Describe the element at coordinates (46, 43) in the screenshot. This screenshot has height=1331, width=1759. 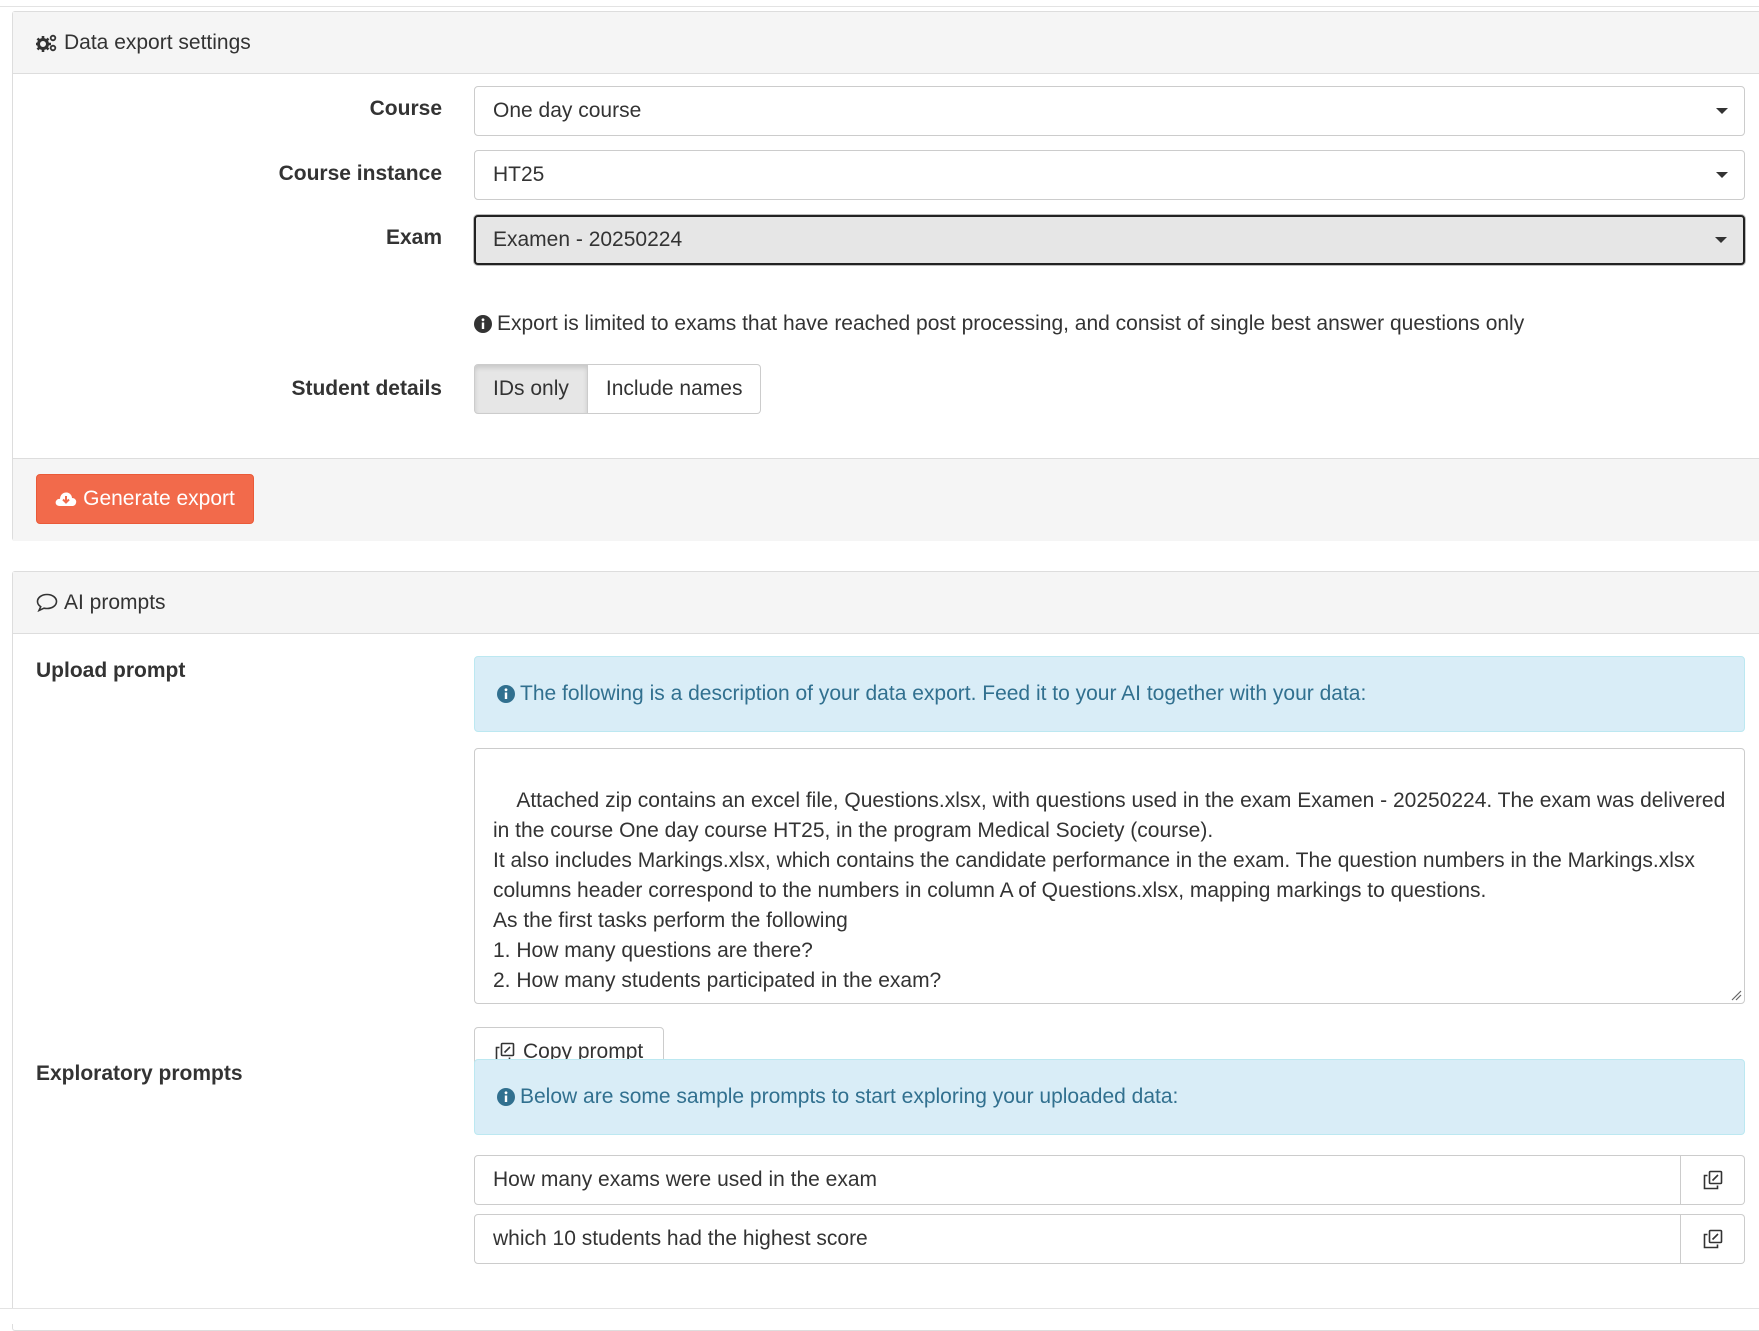
I see `cogs-icon` at that location.